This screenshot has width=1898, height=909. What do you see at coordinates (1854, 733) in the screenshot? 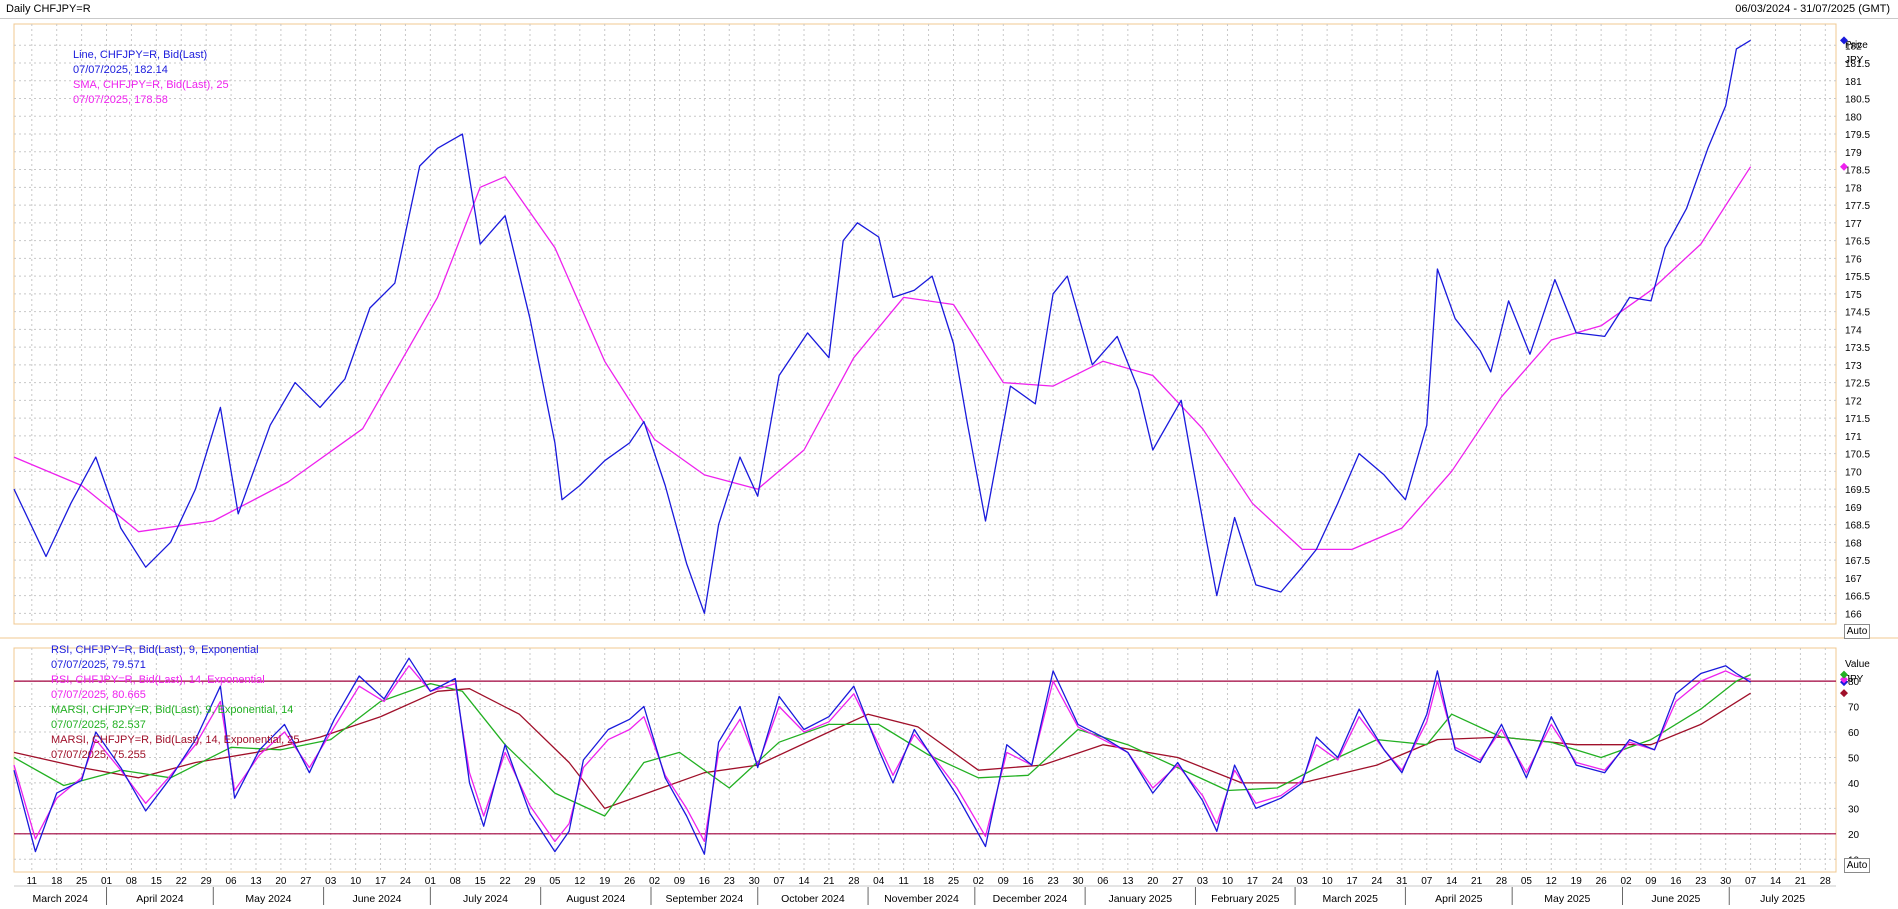
I see `value-tick-label: 60` at bounding box center [1854, 733].